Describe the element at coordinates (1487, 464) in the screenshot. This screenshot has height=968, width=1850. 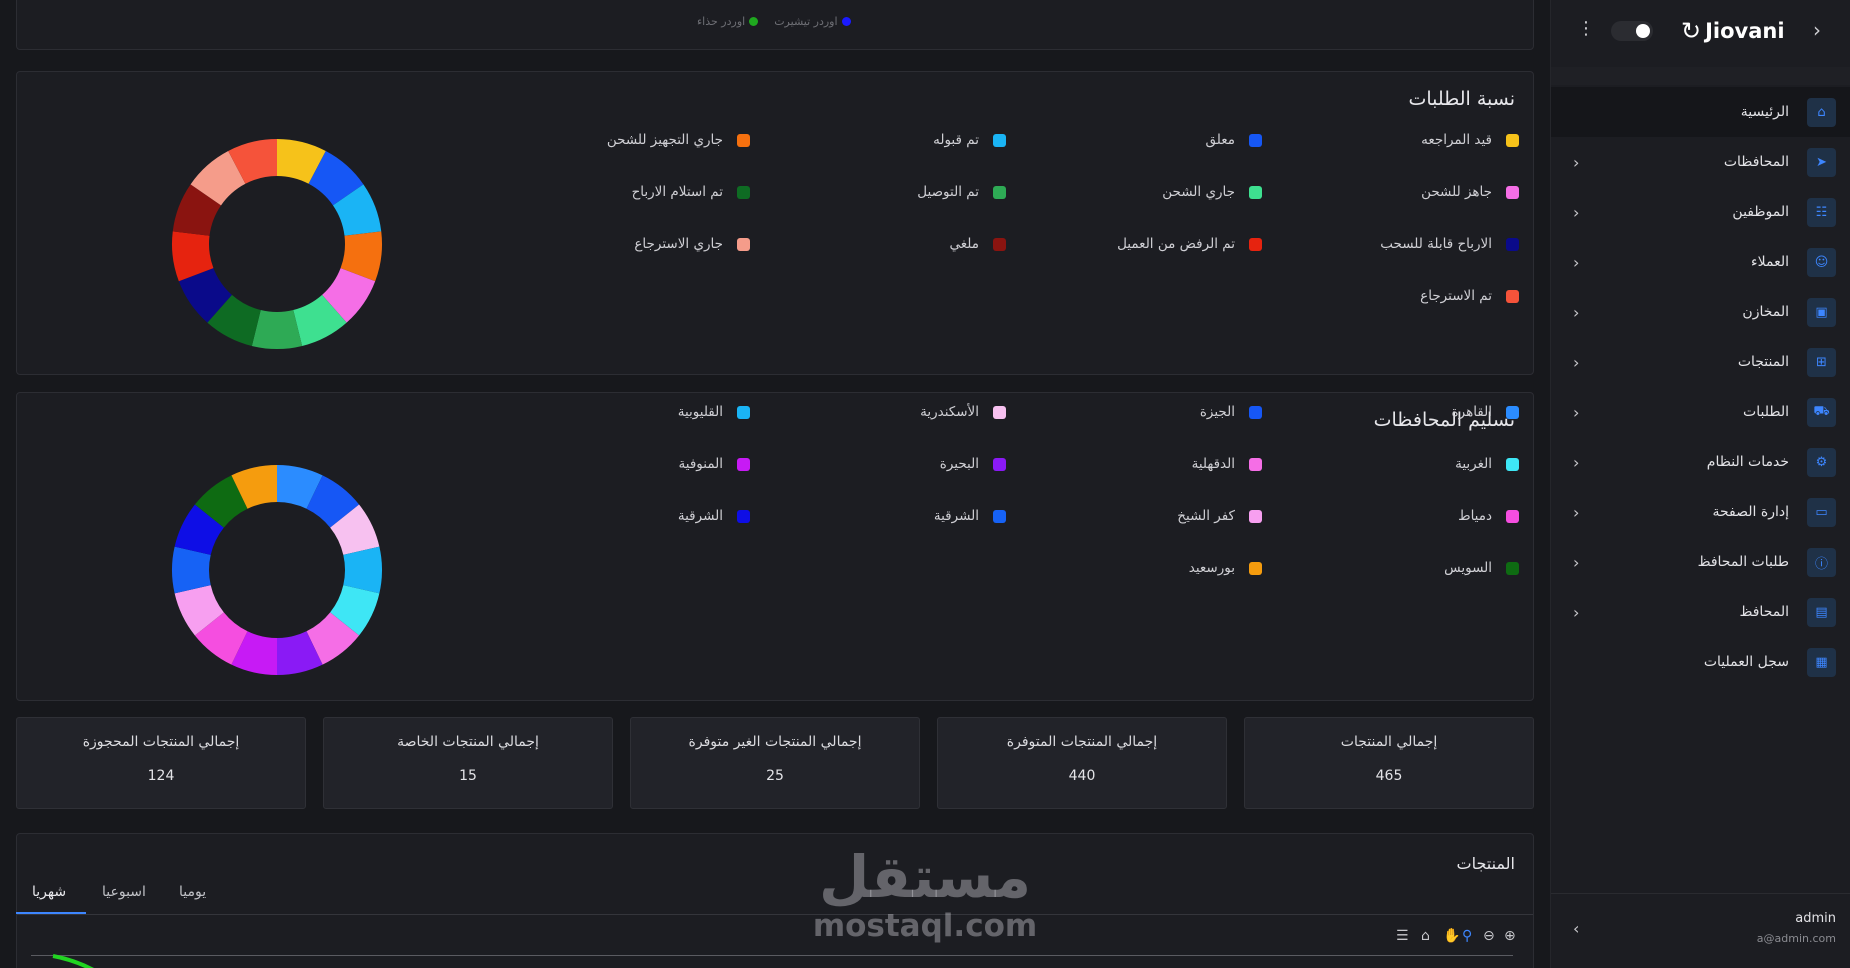
I see `legend-item: الغربية` at that location.